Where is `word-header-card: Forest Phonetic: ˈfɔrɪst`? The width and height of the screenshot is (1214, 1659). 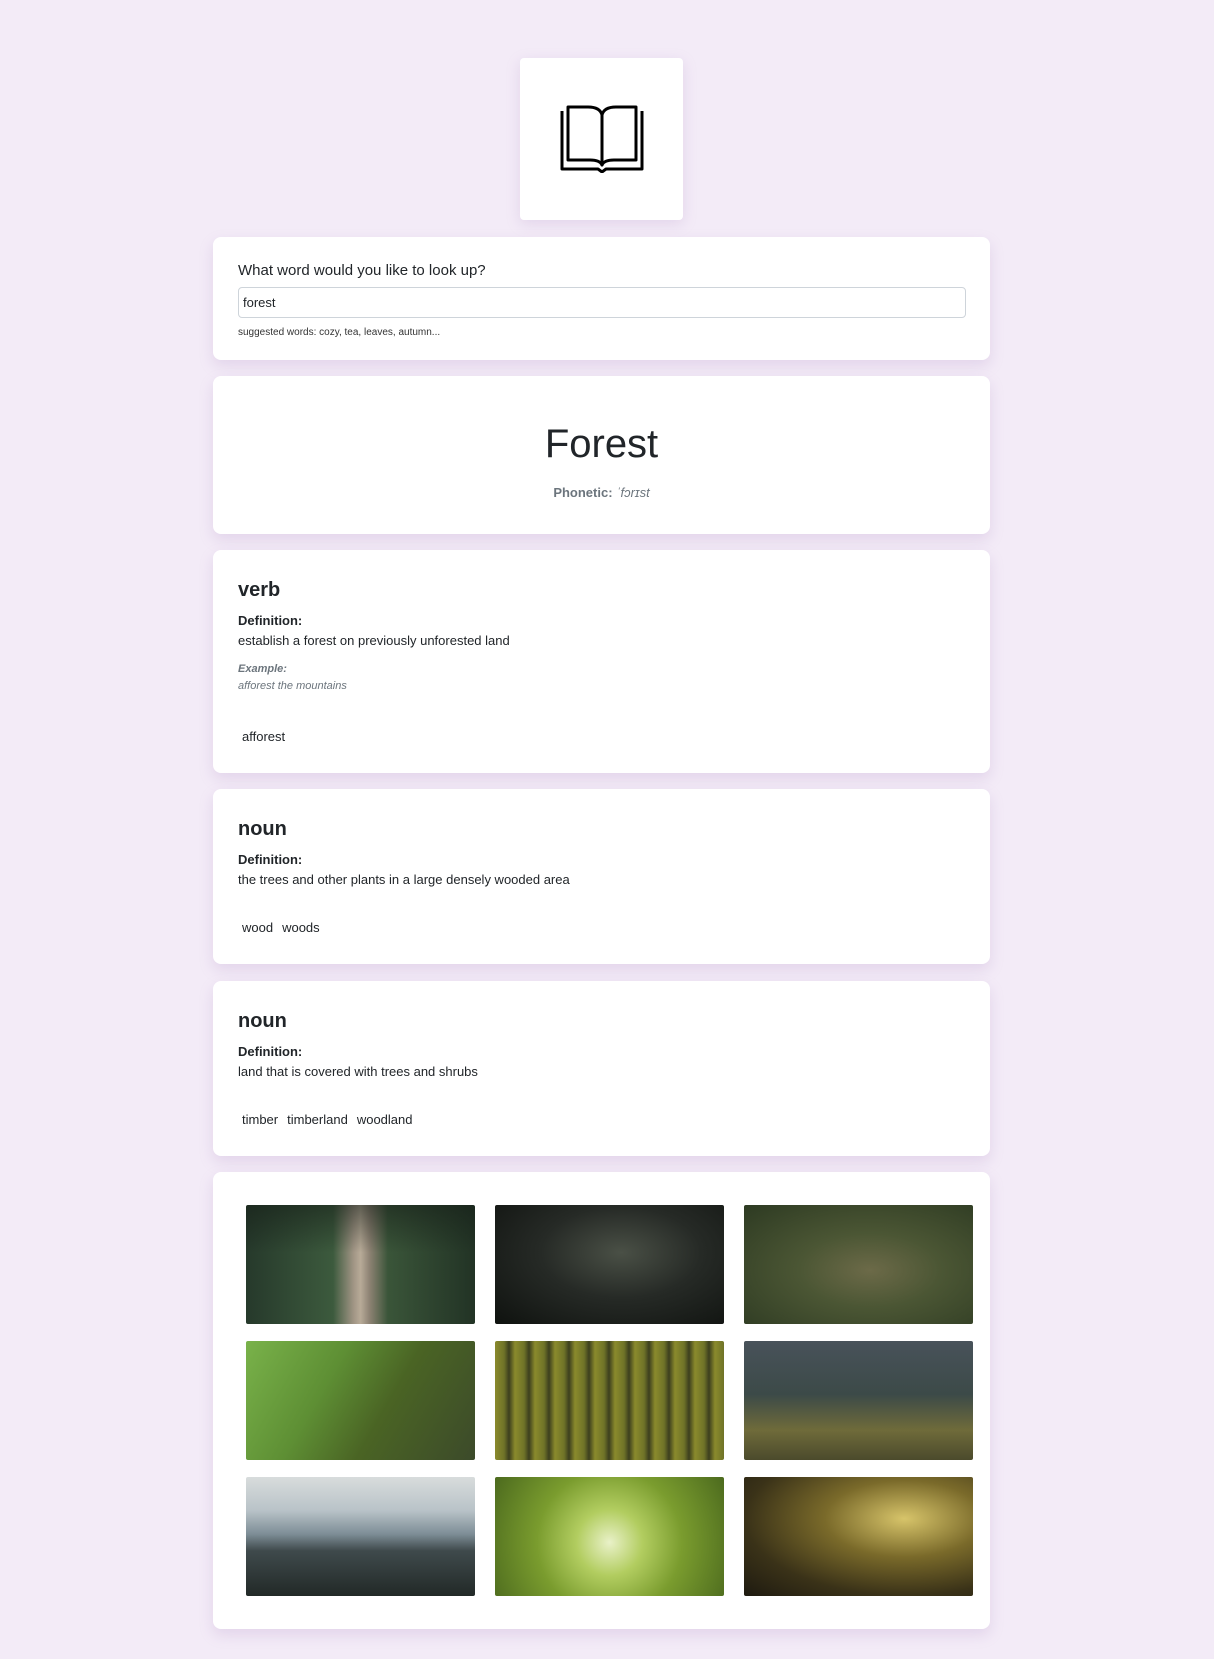
word-header-card: Forest Phonetic: ˈfɔrɪst is located at coordinates (601, 455).